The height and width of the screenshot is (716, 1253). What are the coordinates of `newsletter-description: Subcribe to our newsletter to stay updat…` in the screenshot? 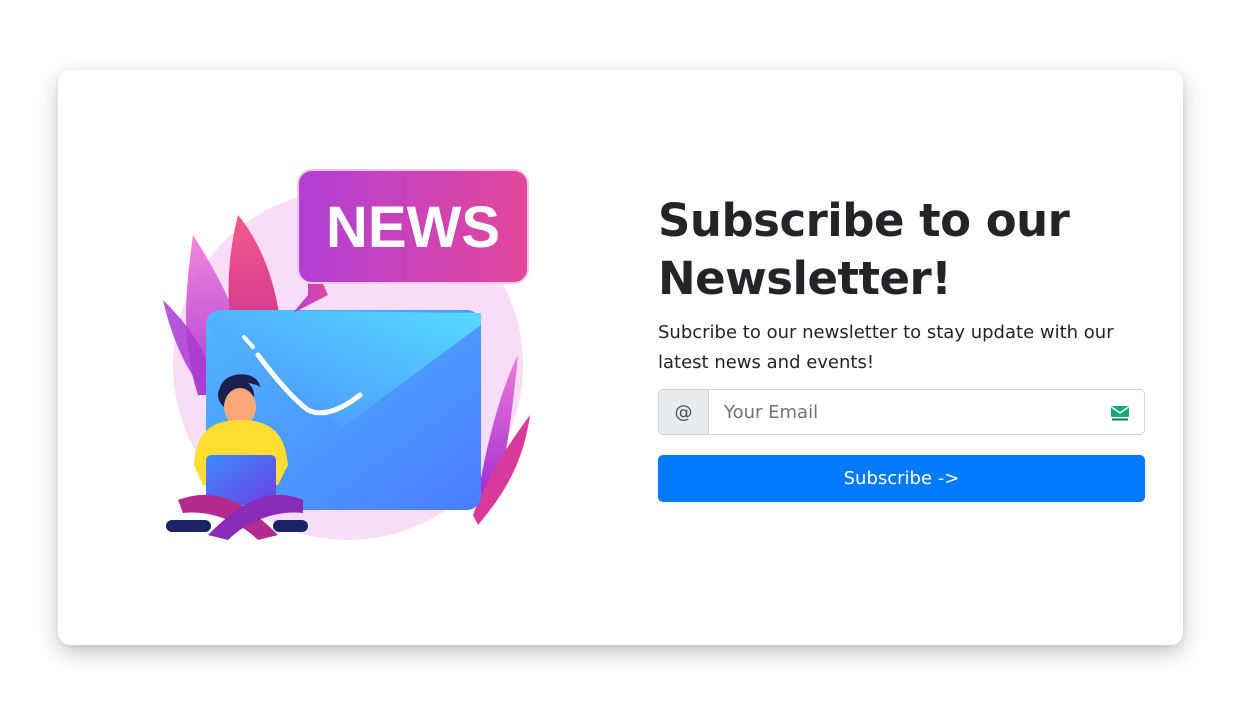 It's located at (886, 347).